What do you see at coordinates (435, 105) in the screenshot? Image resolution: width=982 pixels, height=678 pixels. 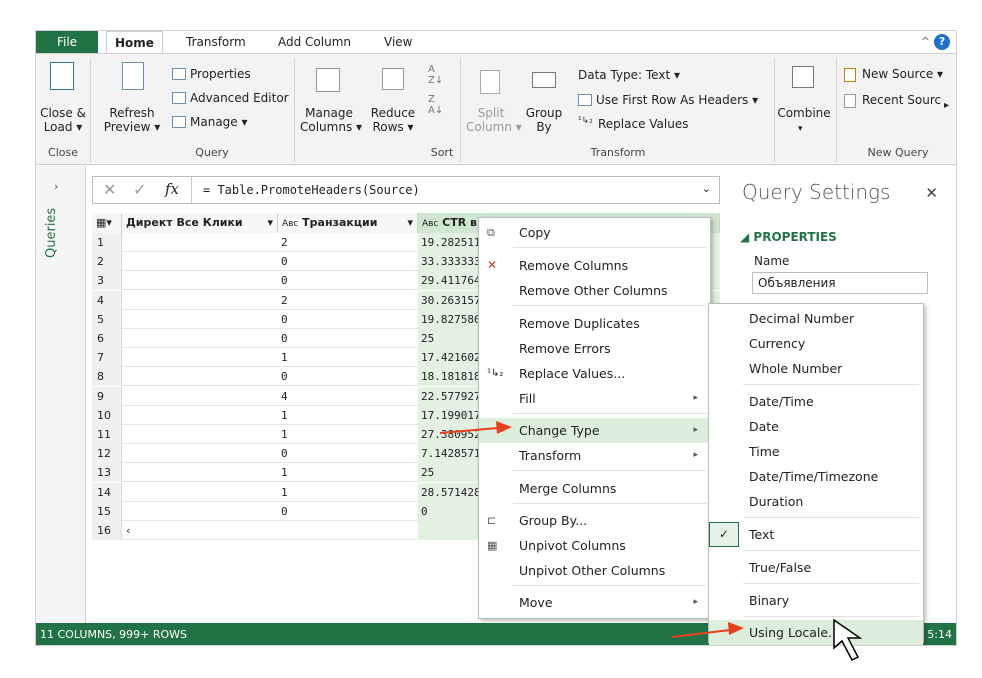 I see `sort-descending-icon: Z A↓` at bounding box center [435, 105].